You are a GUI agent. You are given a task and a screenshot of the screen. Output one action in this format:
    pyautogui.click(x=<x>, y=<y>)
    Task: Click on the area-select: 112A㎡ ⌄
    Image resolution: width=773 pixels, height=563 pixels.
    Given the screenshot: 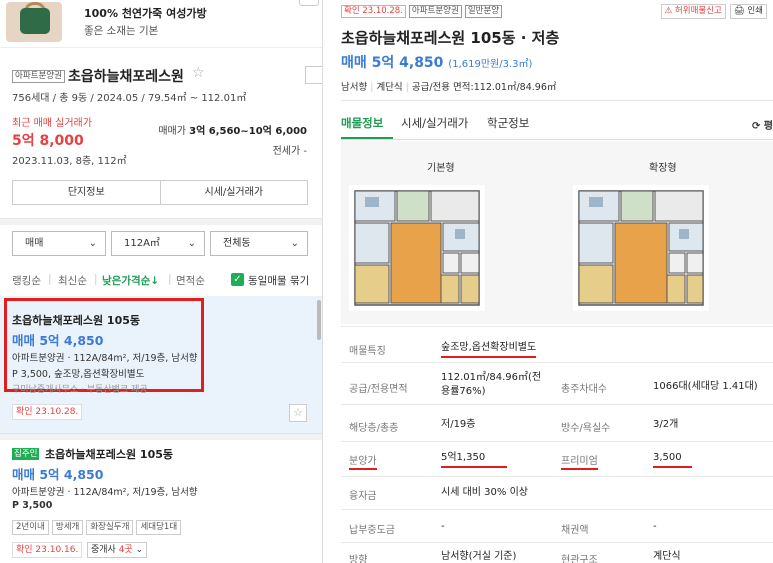 What is the action you would take?
    pyautogui.click(x=158, y=243)
    